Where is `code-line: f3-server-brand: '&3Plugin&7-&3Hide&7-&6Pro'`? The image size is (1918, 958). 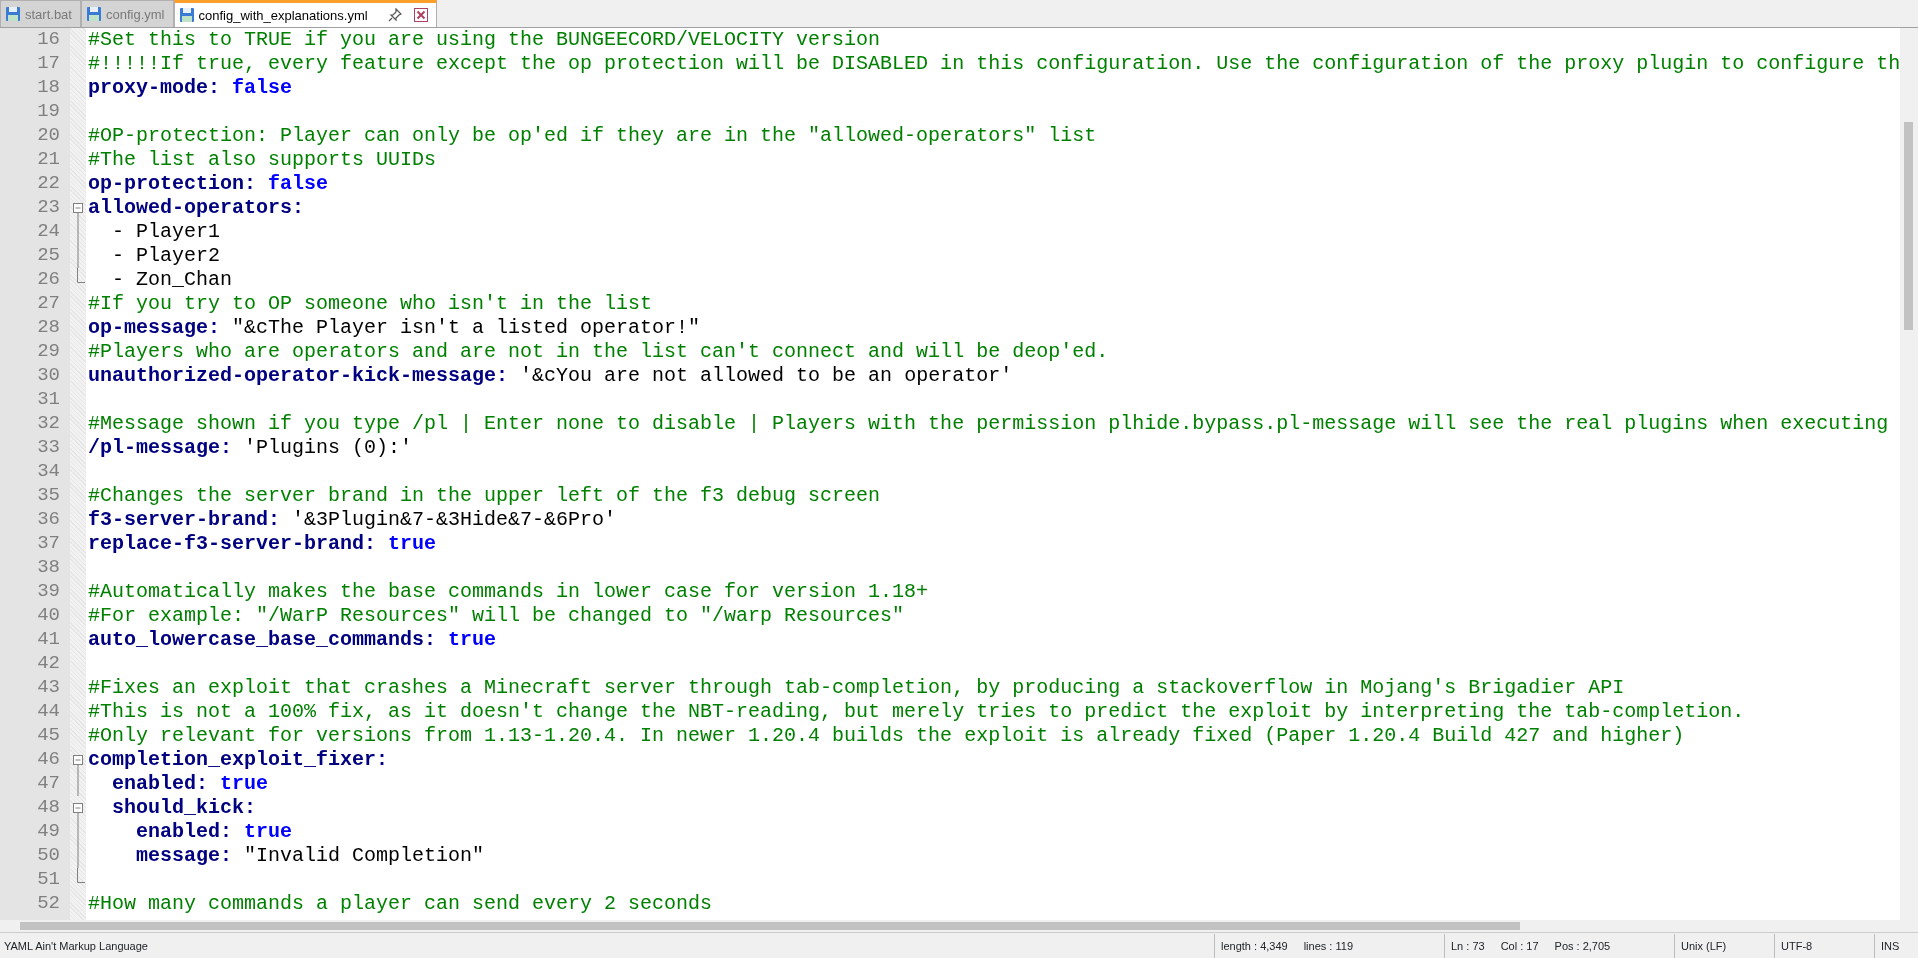 code-line: f3-server-brand: '&3Plugin&7-&3Hide&7-&6Pro' is located at coordinates (352, 520).